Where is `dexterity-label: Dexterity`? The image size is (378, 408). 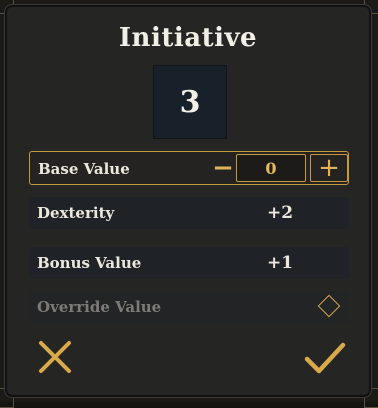 dexterity-label: Dexterity is located at coordinates (76, 213).